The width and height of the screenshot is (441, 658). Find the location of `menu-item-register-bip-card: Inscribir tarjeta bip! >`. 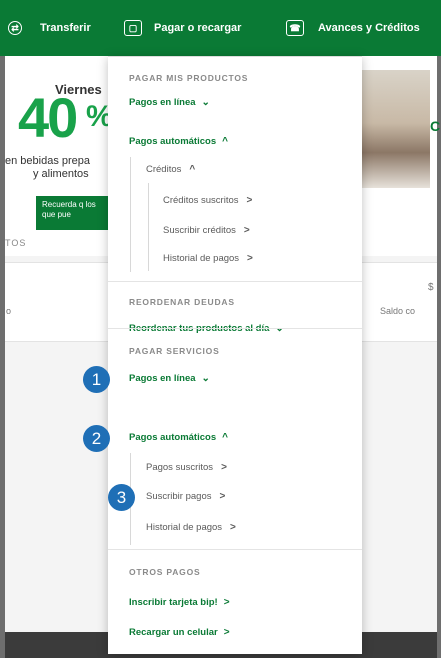

menu-item-register-bip-card: Inscribir tarjeta bip! > is located at coordinates (179, 602).